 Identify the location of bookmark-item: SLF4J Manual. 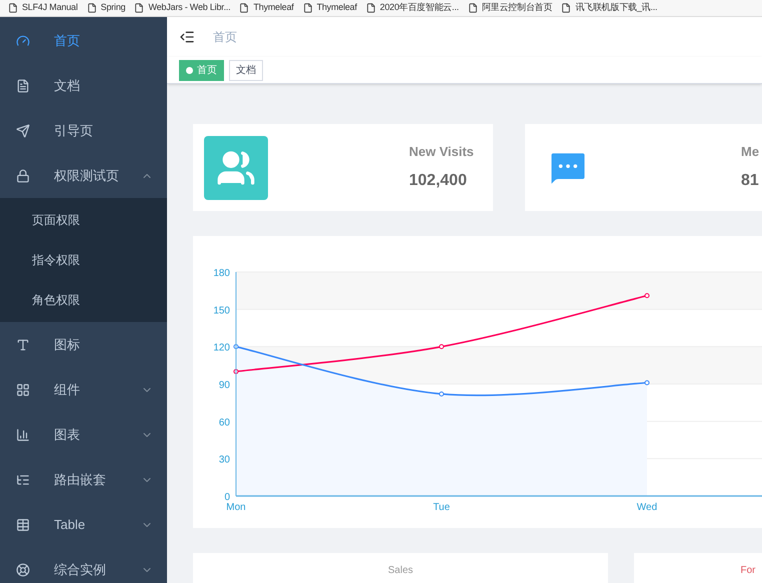
(43, 8).